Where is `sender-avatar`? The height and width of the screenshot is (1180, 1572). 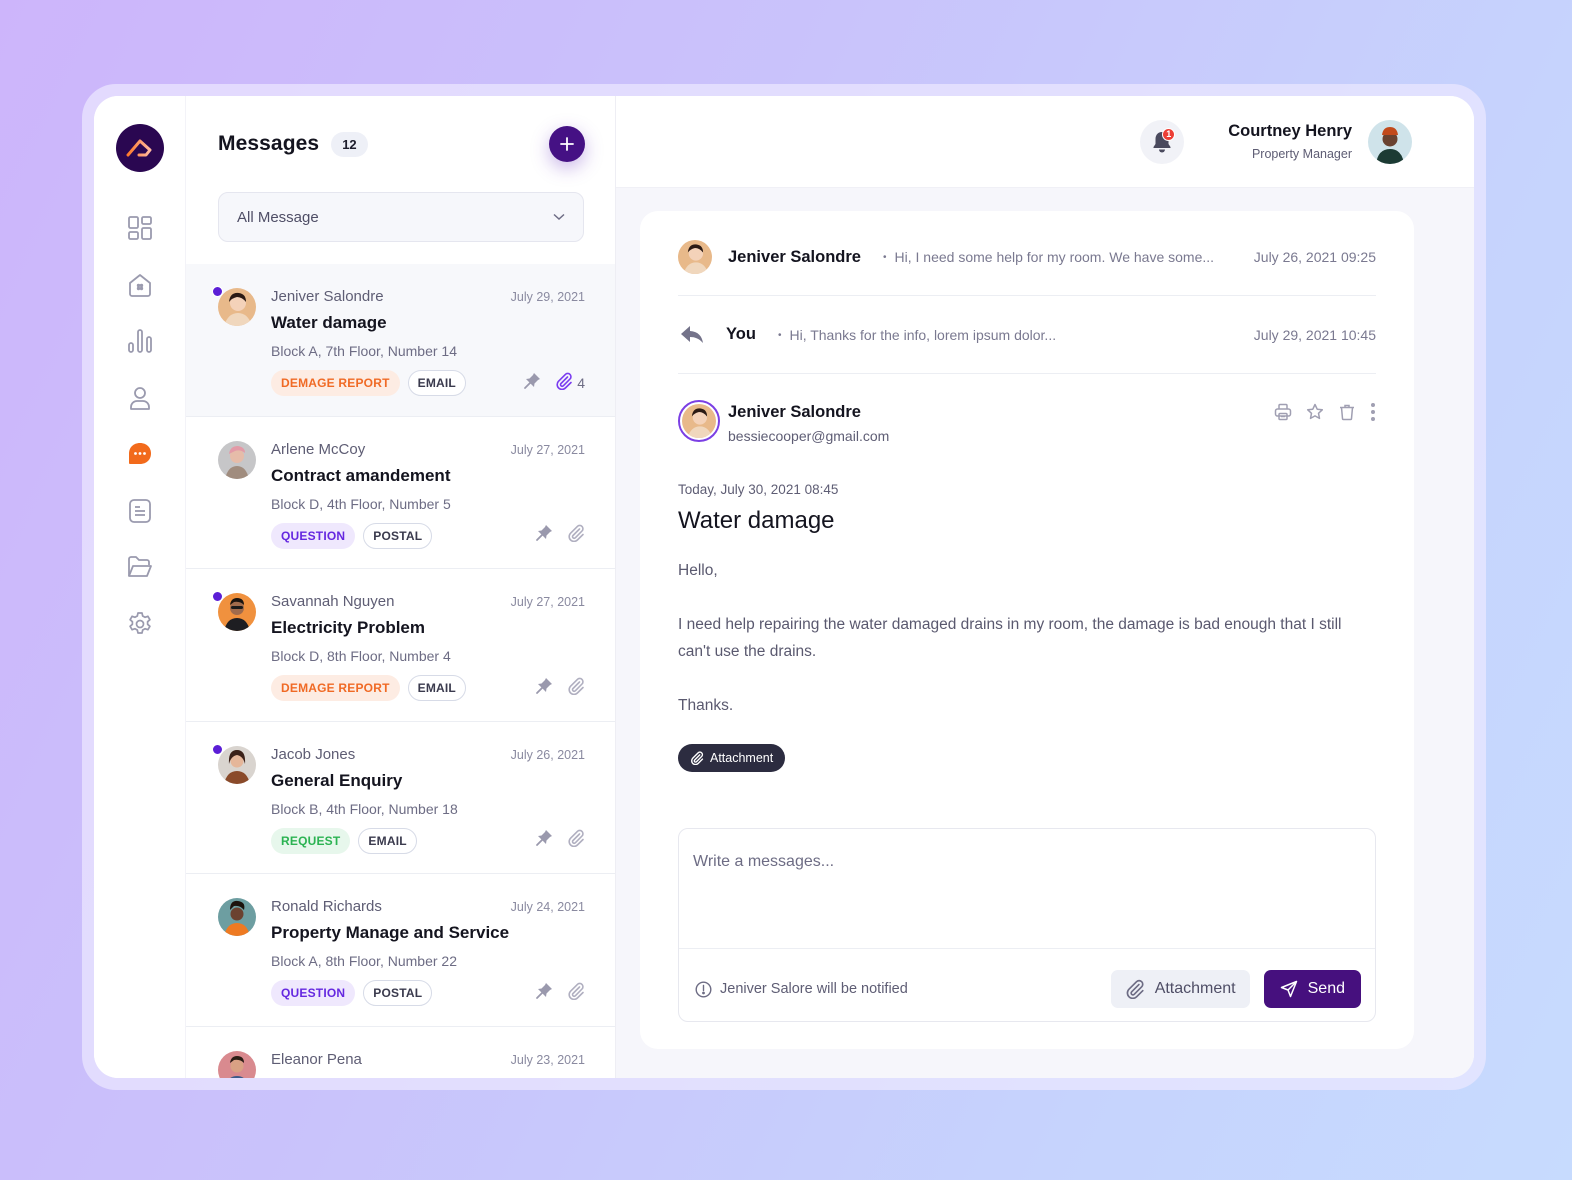 sender-avatar is located at coordinates (699, 421).